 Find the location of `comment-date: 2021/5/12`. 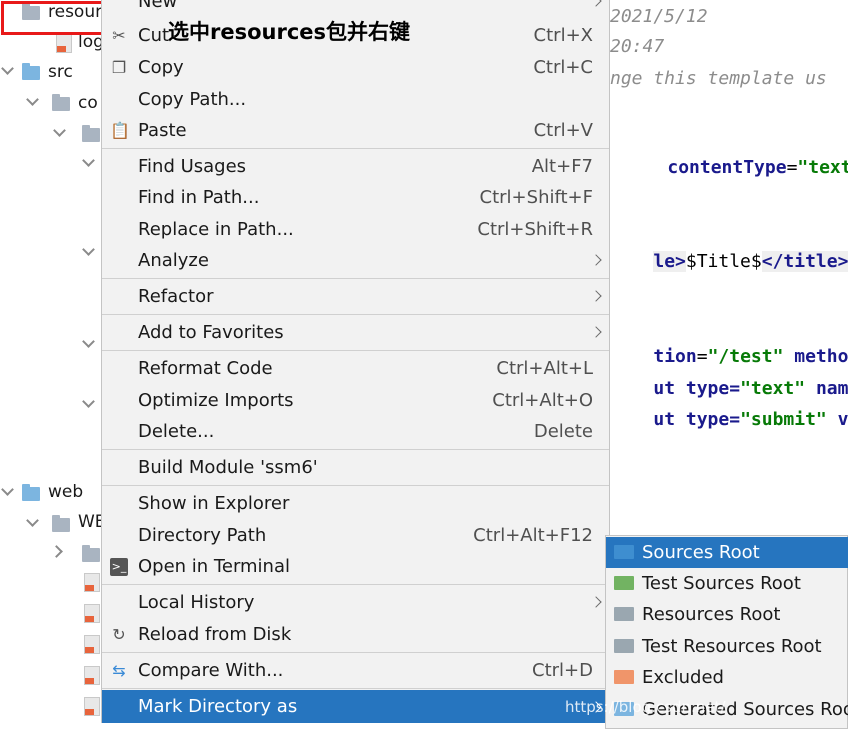

comment-date: 2021/5/12 is located at coordinates (659, 16).